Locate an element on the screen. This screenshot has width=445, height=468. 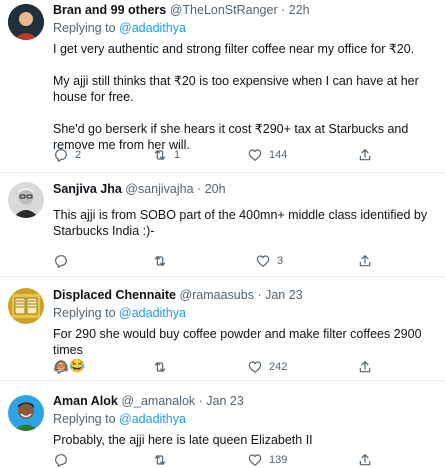
display-name: Aman Alok is located at coordinates (85, 401).